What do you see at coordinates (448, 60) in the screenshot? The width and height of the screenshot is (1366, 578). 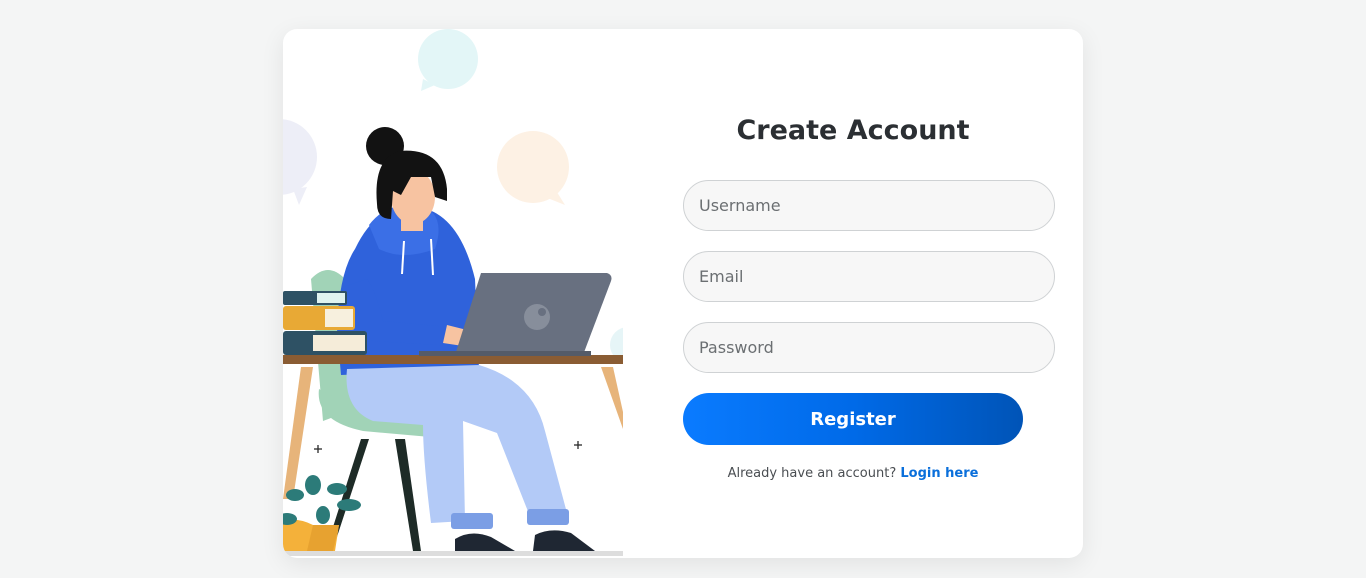 I see `bubble-teal` at bounding box center [448, 60].